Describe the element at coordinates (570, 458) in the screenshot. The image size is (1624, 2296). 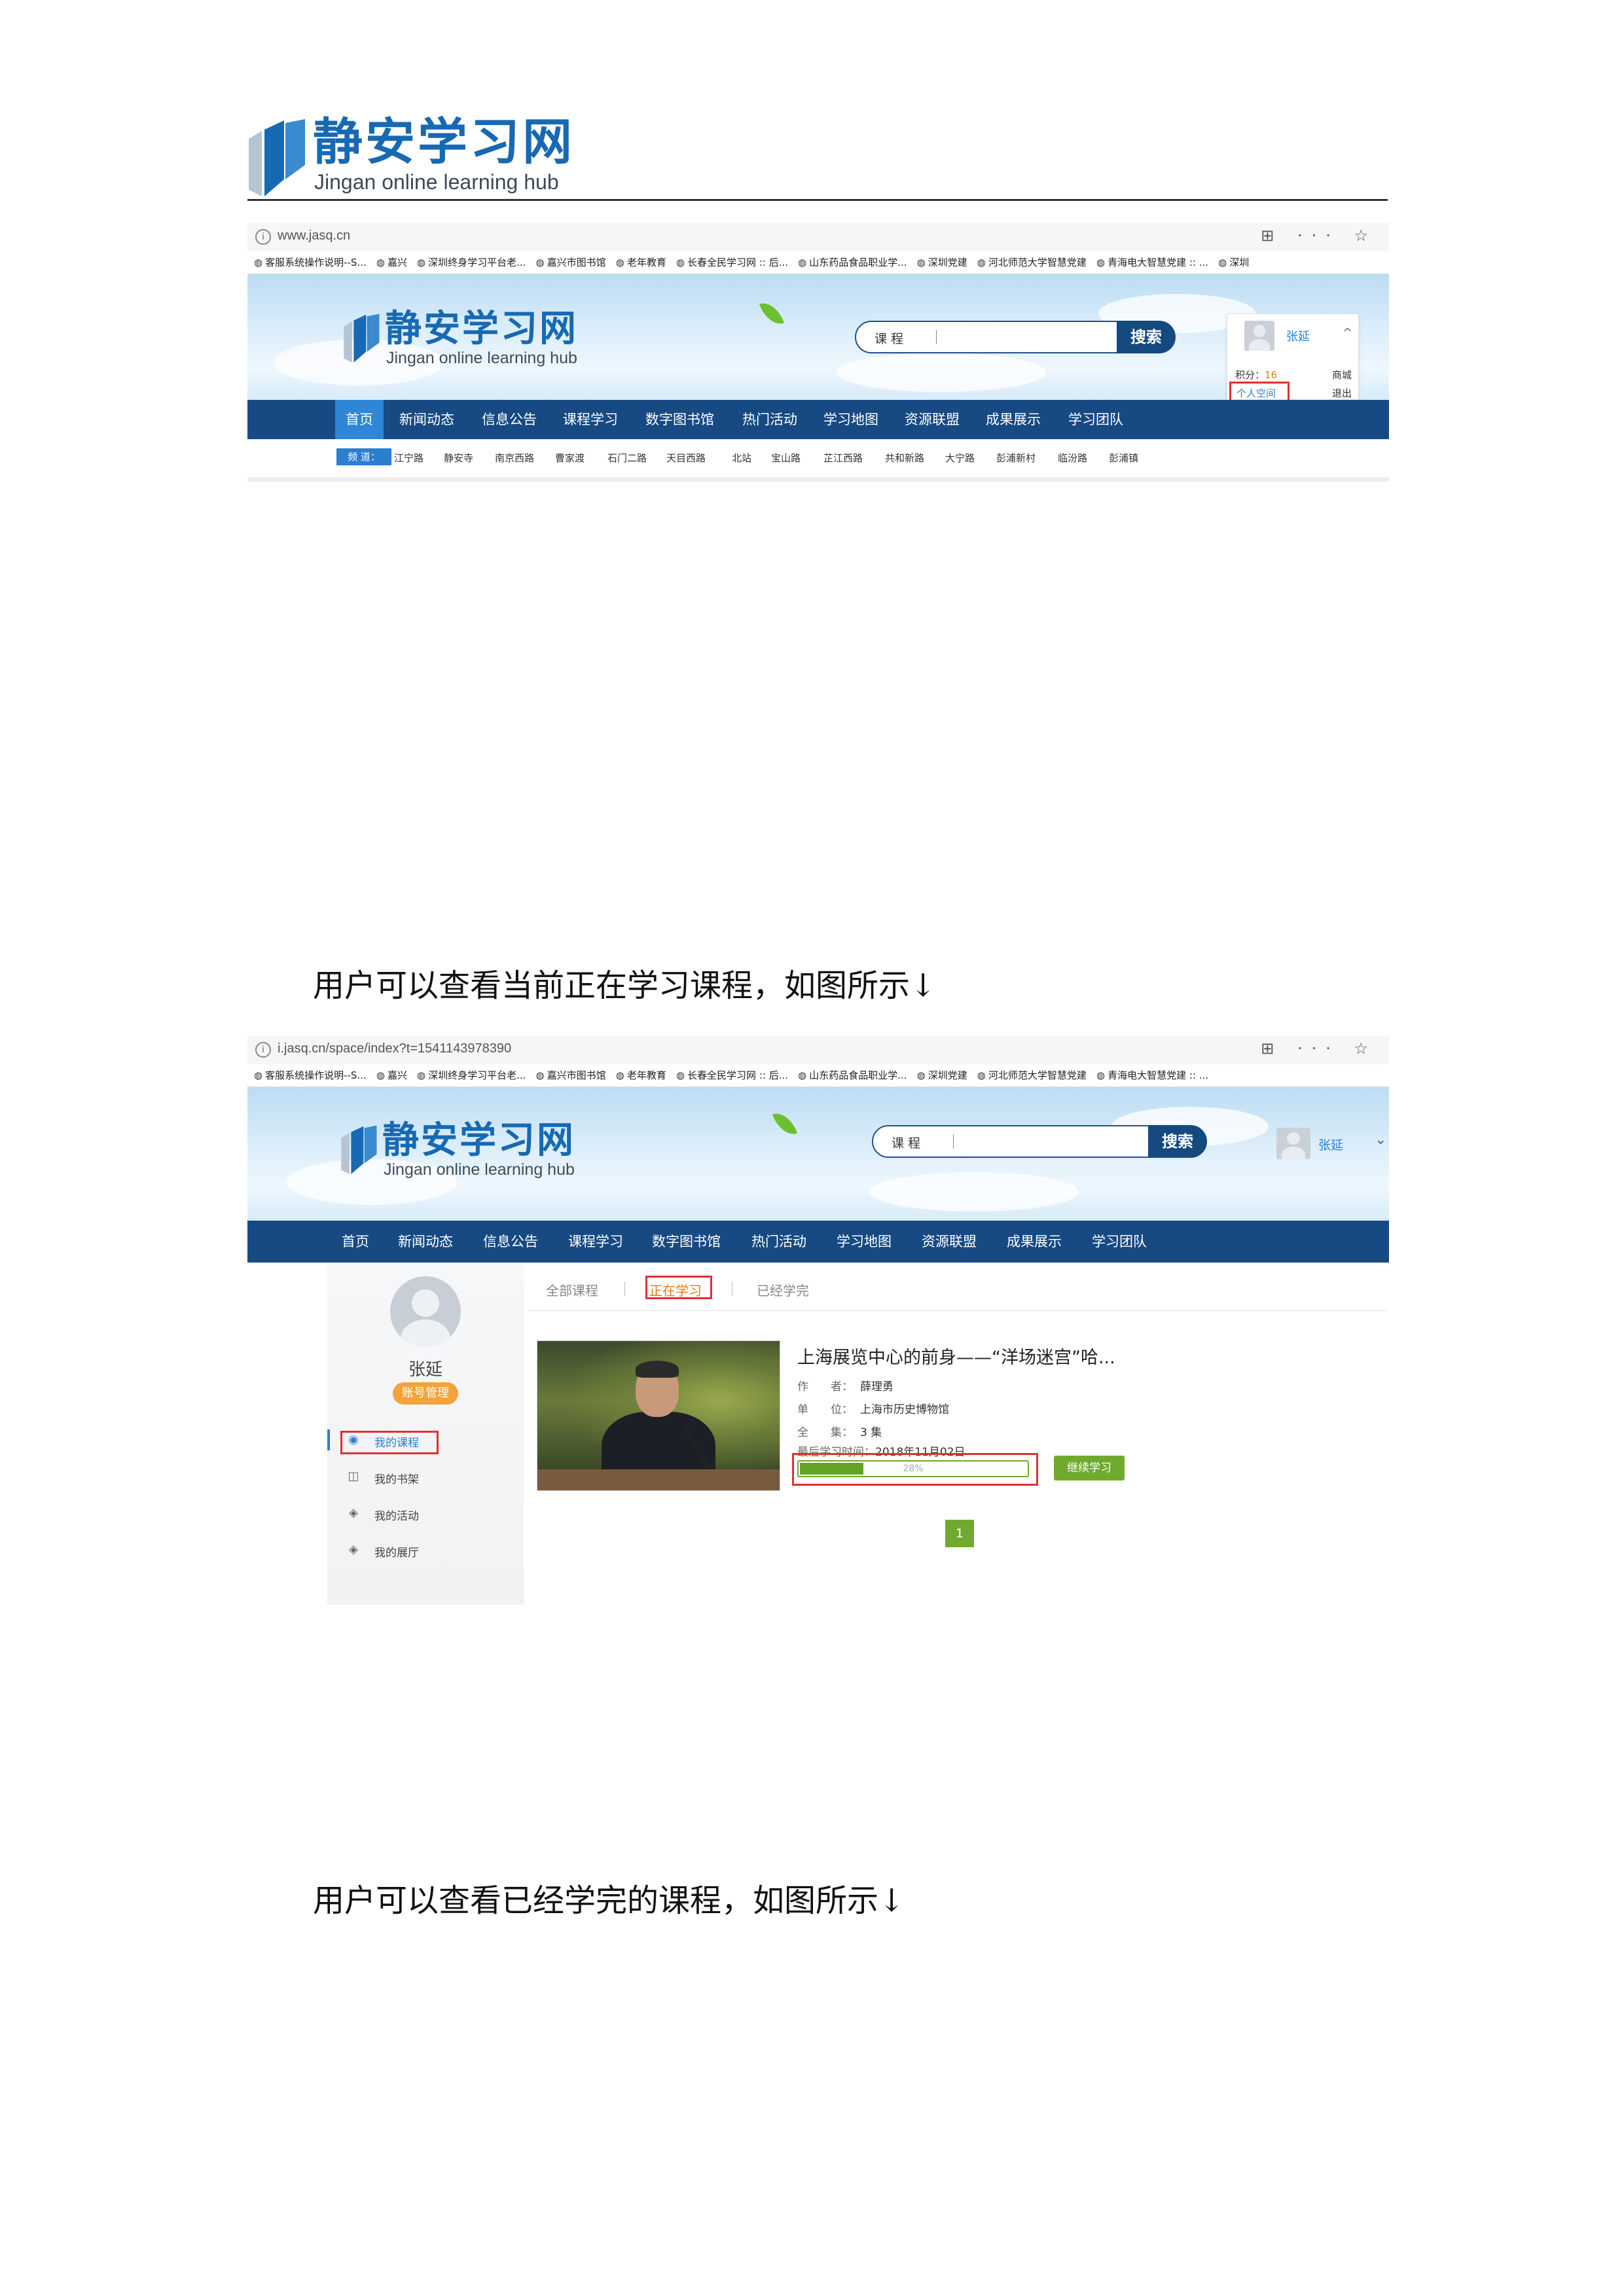
I see `channel-link: 曹家渡` at that location.